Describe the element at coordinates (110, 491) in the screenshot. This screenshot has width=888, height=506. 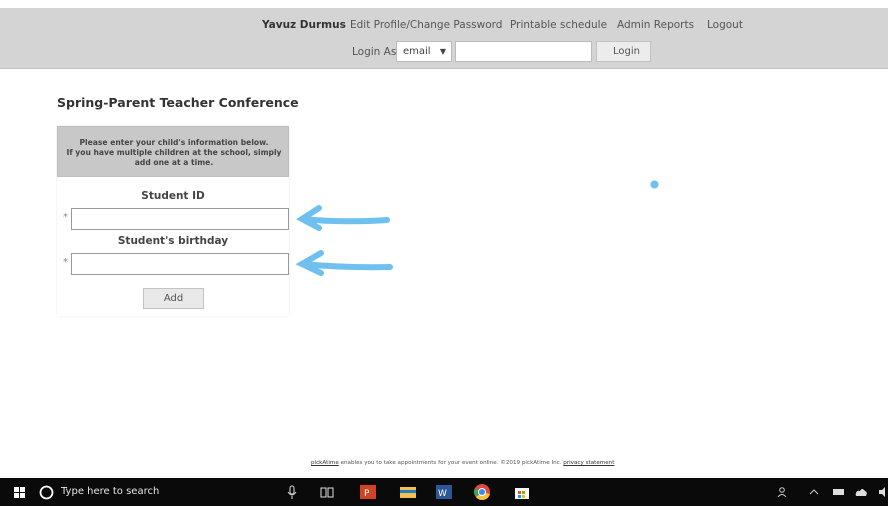
I see `taskbar-search-box: Type here to search` at that location.